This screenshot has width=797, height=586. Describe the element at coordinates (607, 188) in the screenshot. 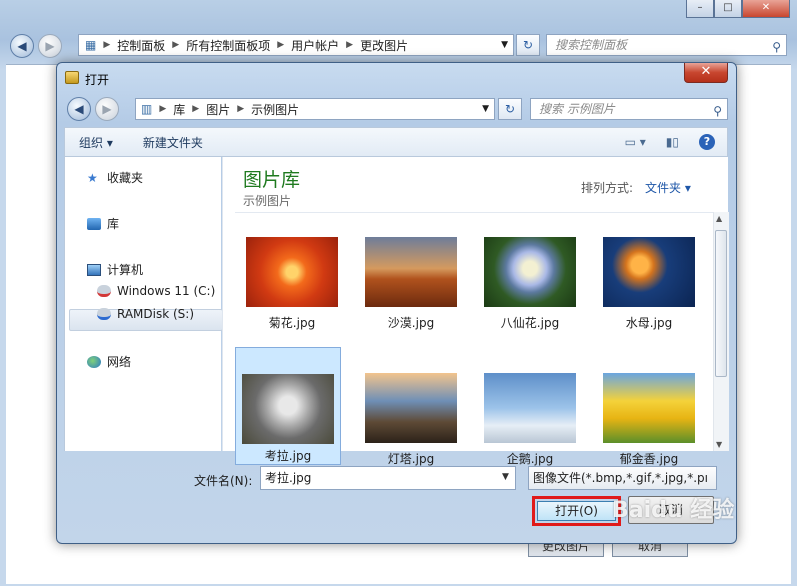

I see `sort-label: 排列方式:` at that location.